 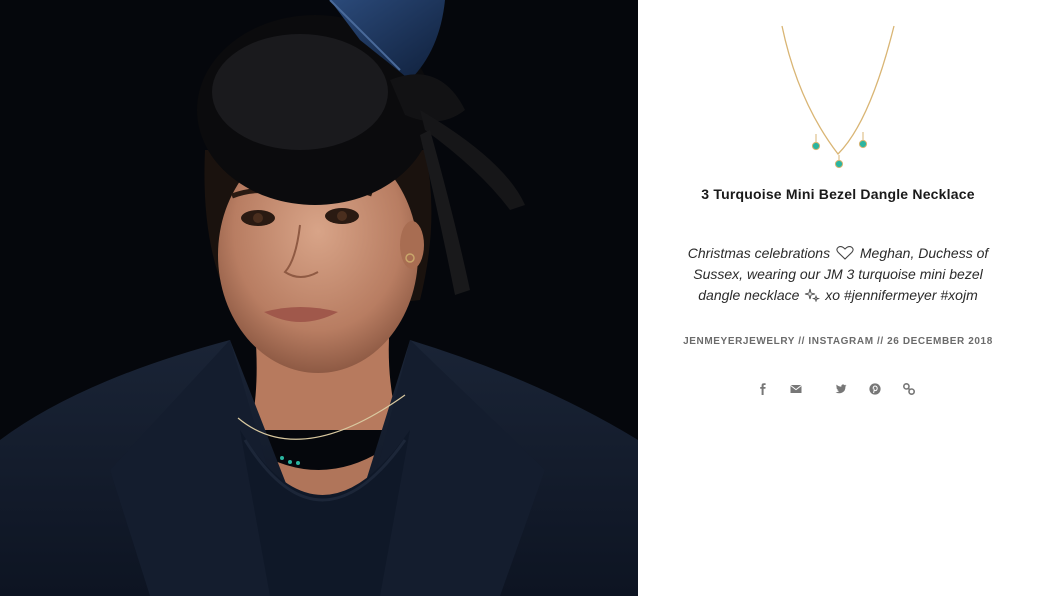 What do you see at coordinates (901, 295) in the screenshot?
I see `caption-end: xo #jennifermeyer #xojm` at bounding box center [901, 295].